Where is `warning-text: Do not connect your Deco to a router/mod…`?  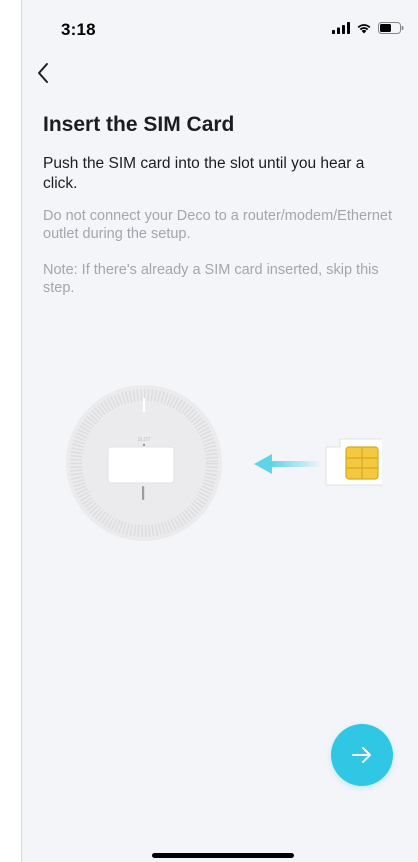 warning-text: Do not connect your Deco to a router/mod… is located at coordinates (217, 225).